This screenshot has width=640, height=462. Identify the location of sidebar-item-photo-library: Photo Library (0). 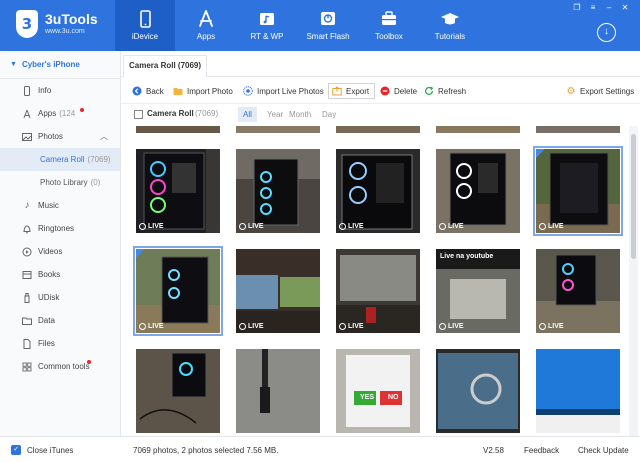
(60, 182).